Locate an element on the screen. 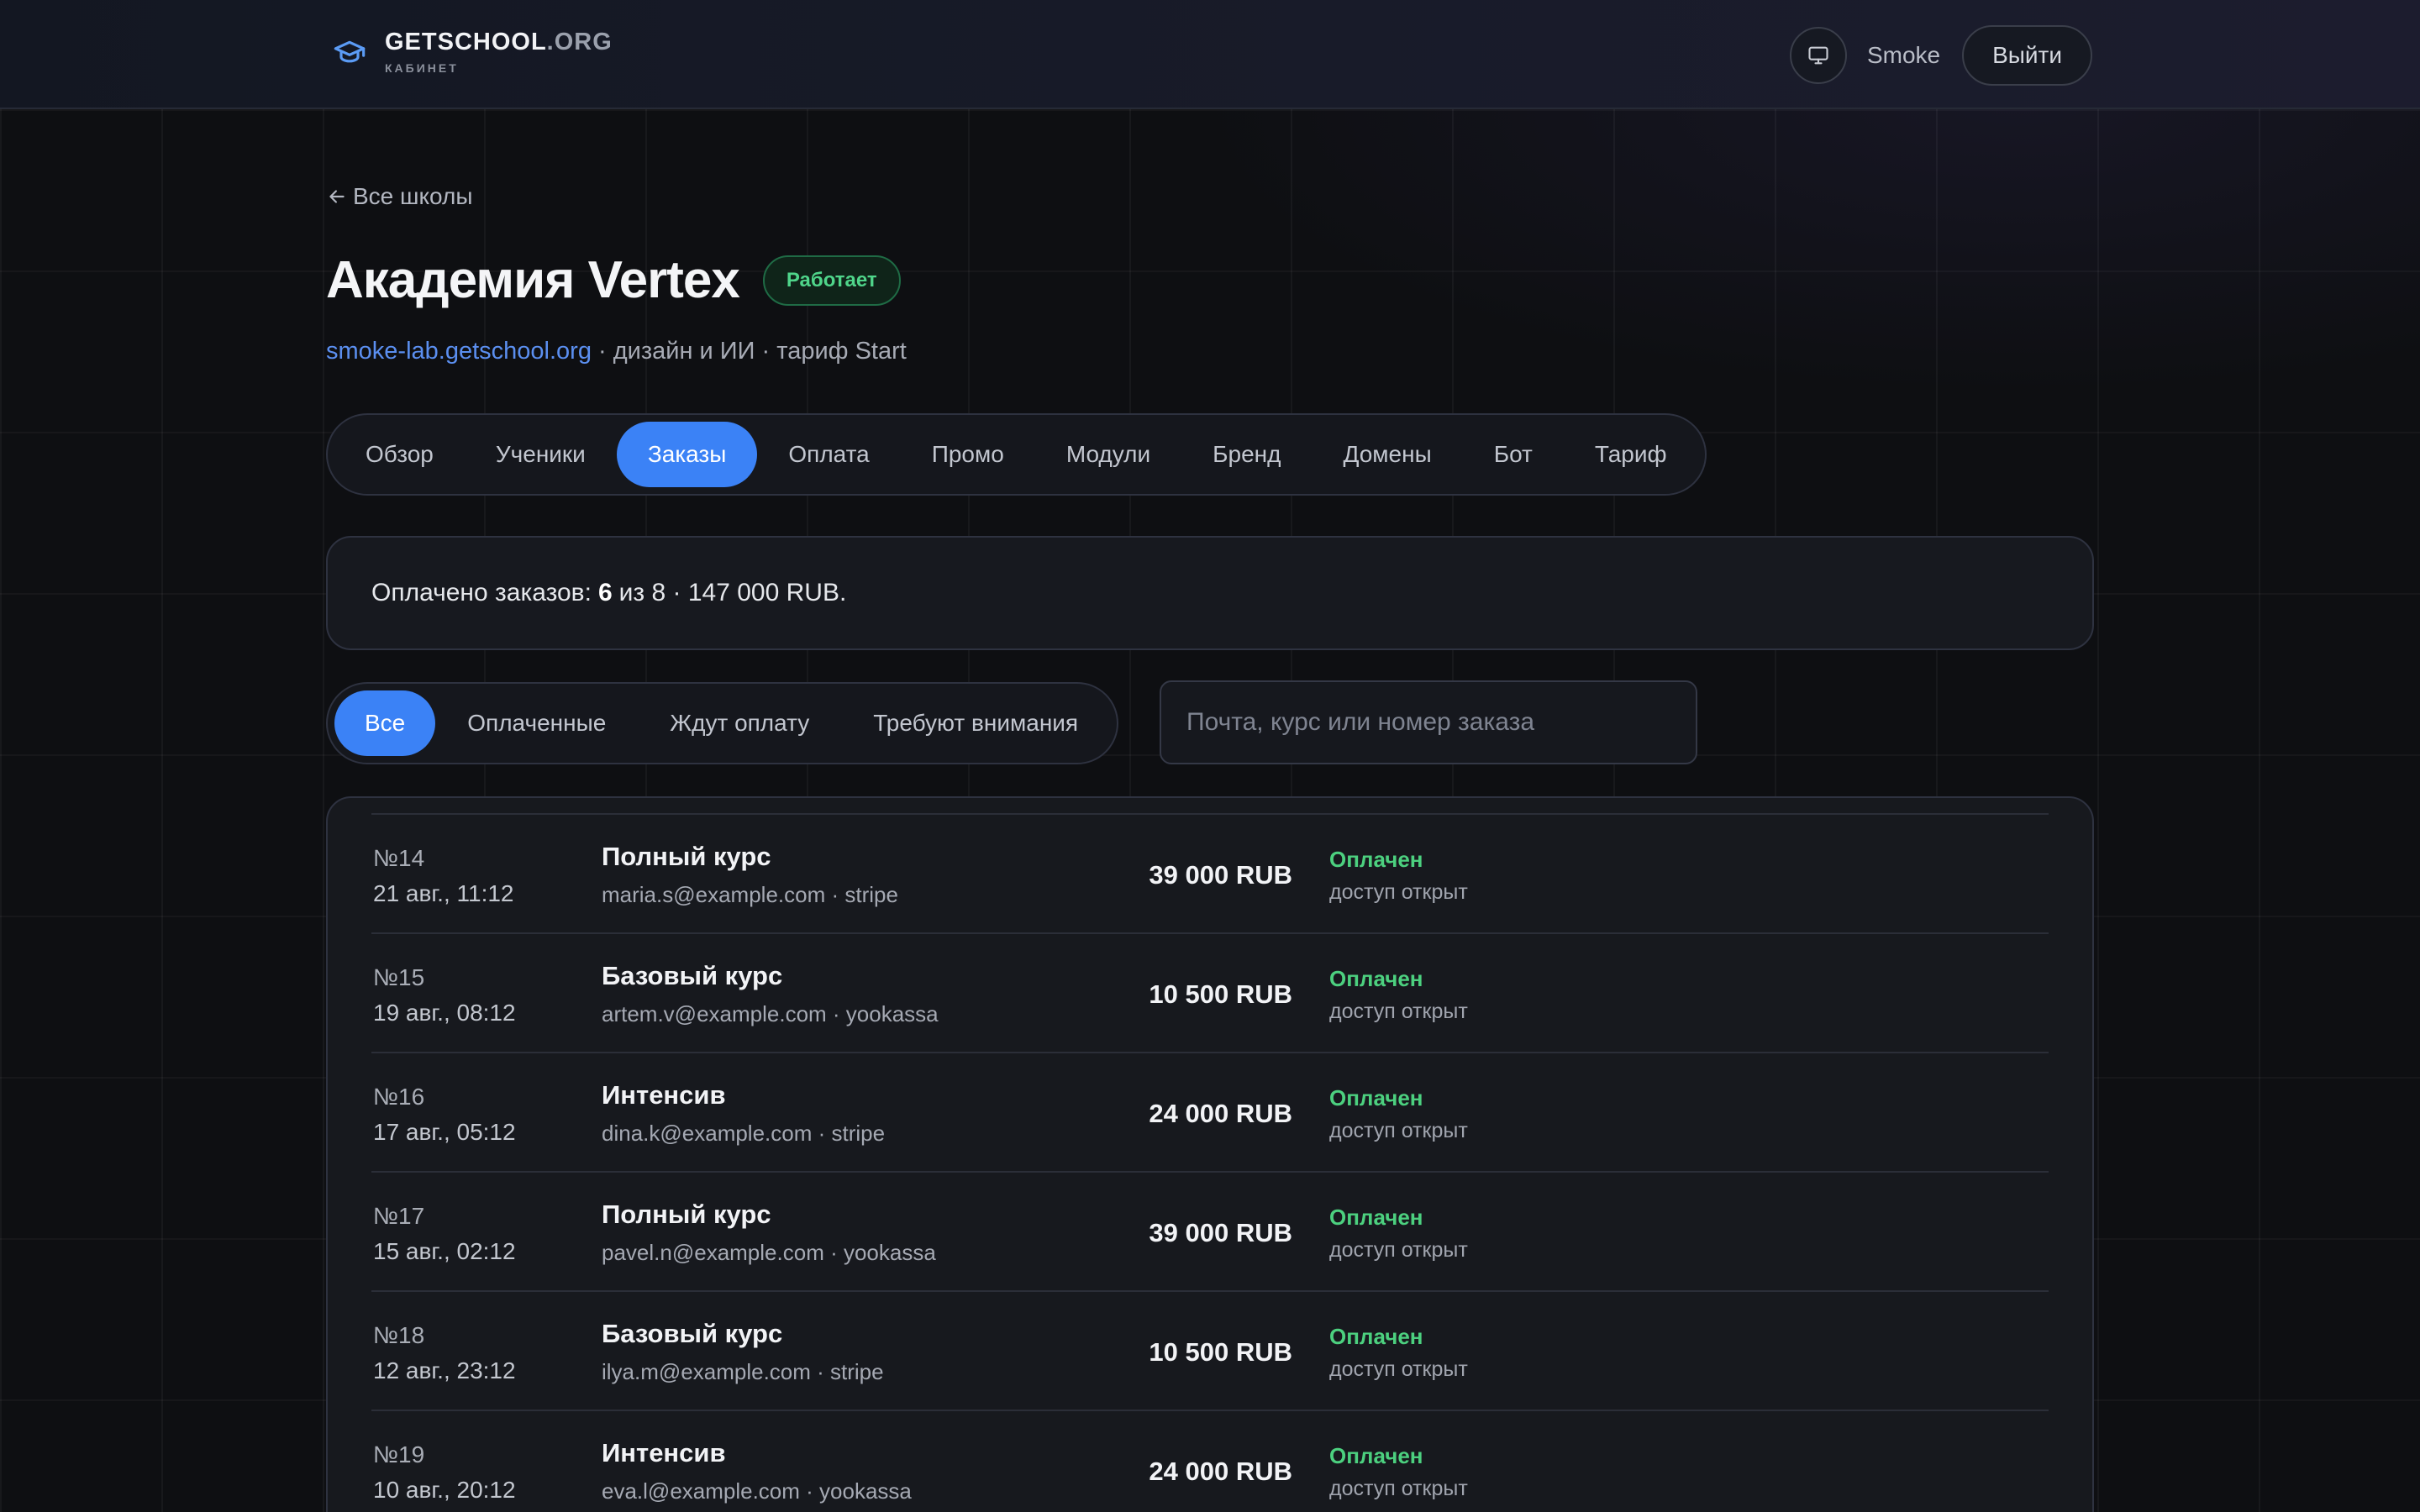  back-link-label: Все школы is located at coordinates (413, 196).